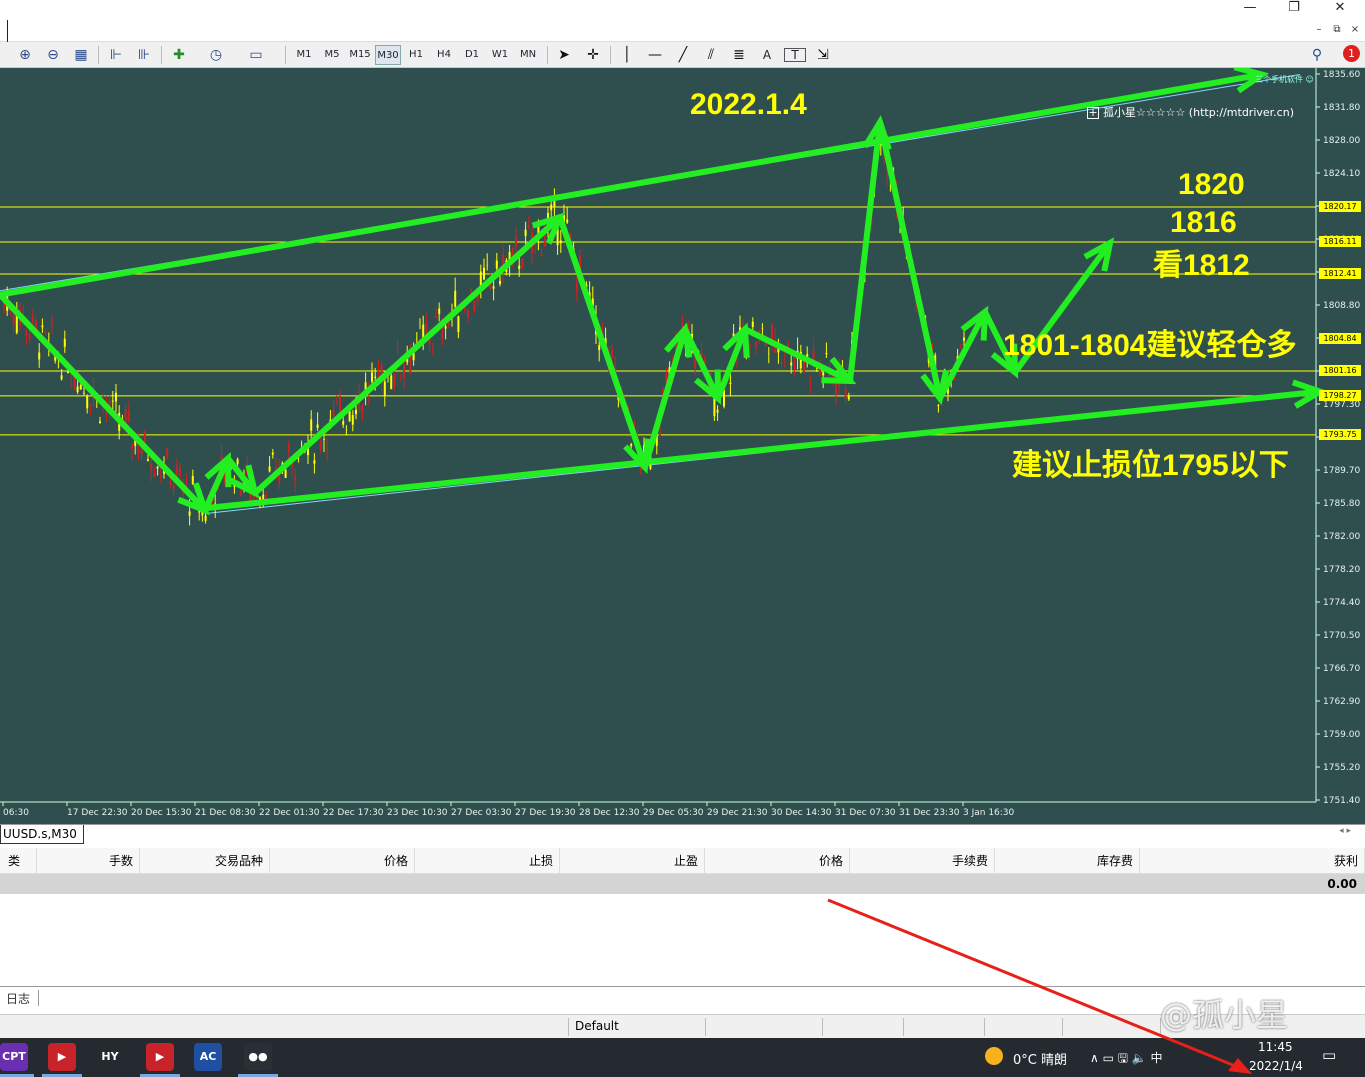 This screenshot has height=1077, width=1365. What do you see at coordinates (682, 38) in the screenshot?
I see `menu-bar` at bounding box center [682, 38].